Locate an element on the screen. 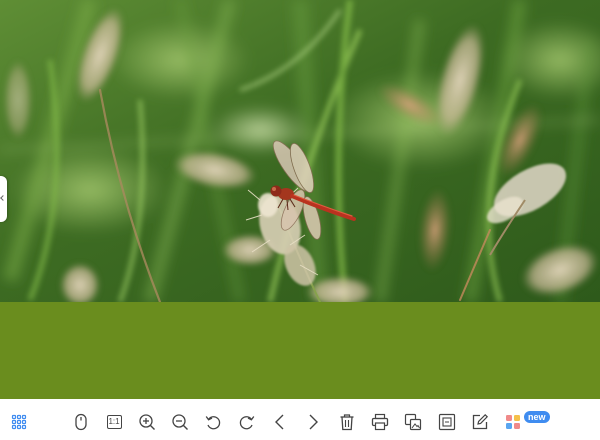 This screenshot has width=600, height=440. thumbnails-button is located at coordinates (19, 422).